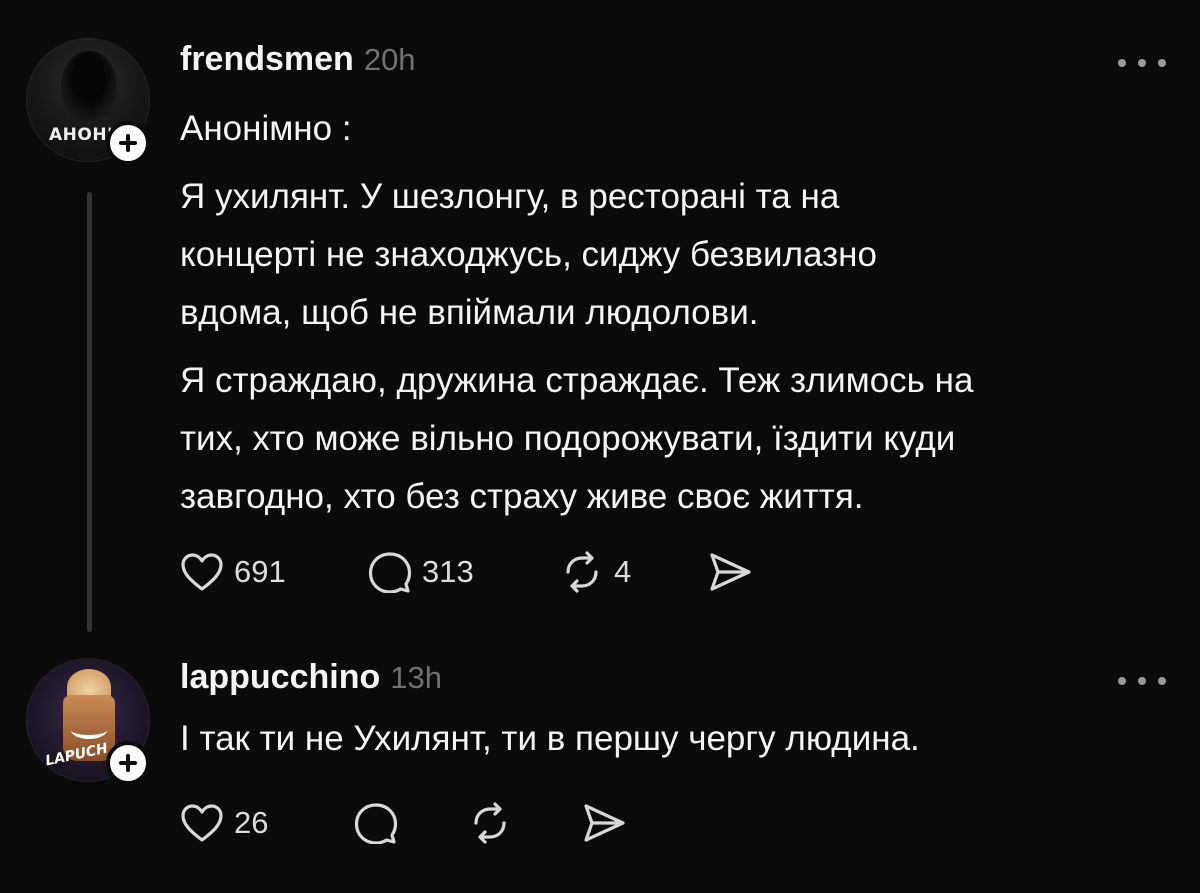 The image size is (1200, 893). I want to click on avatar-container: АНОН', so click(88, 101).